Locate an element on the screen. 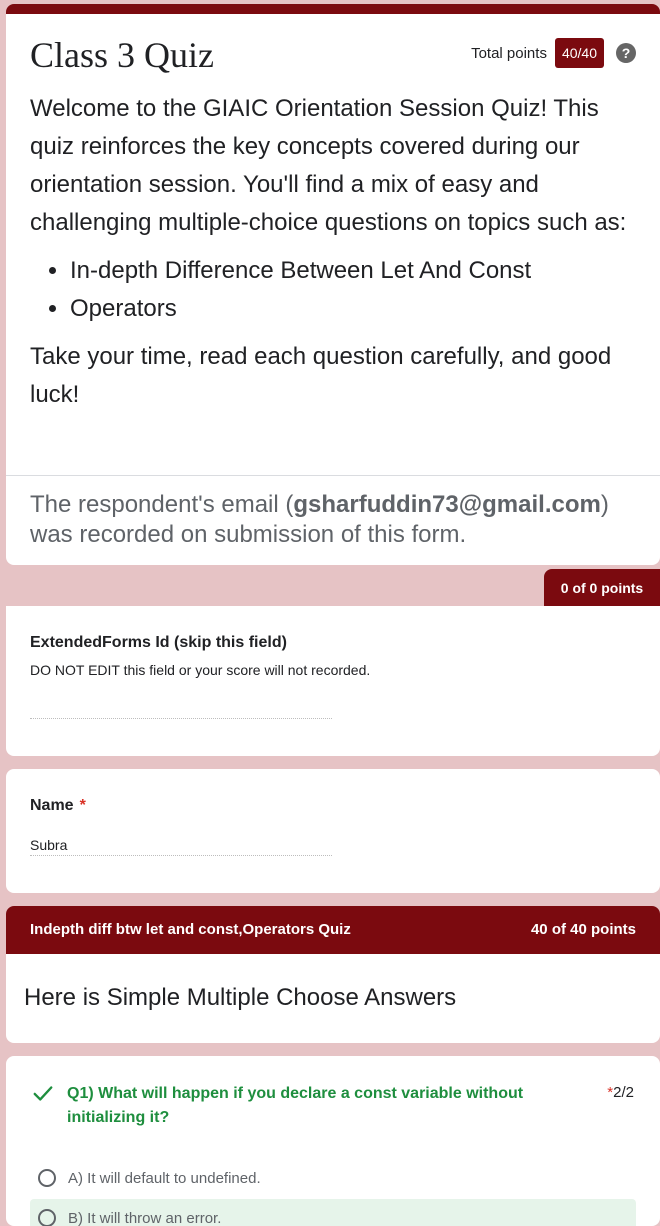  option-b: B) It will throw an error. is located at coordinates (333, 1212).